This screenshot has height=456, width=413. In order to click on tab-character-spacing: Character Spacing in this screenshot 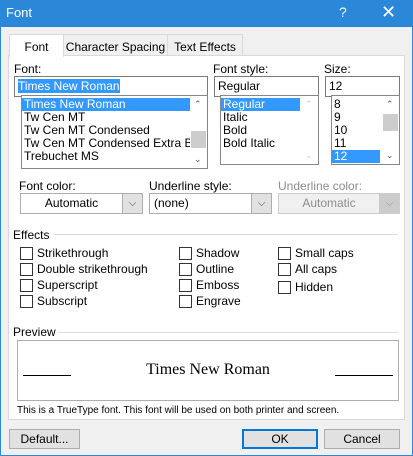, I will do `click(115, 45)`.